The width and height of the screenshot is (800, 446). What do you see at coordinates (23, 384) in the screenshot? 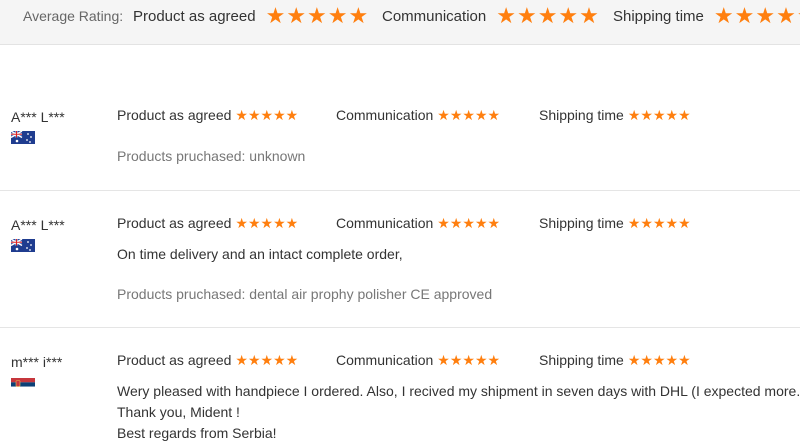
I see `serbia-flag-icon` at bounding box center [23, 384].